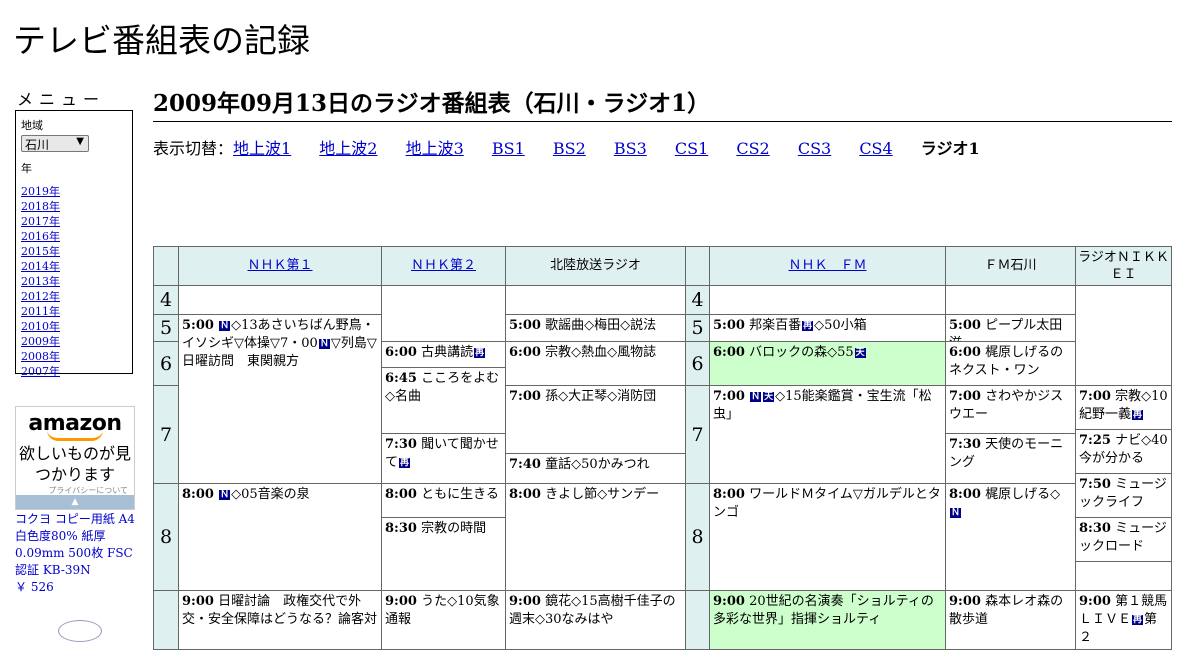  I want to click on program-cell: 6:00 古典講読再, so click(443, 354).